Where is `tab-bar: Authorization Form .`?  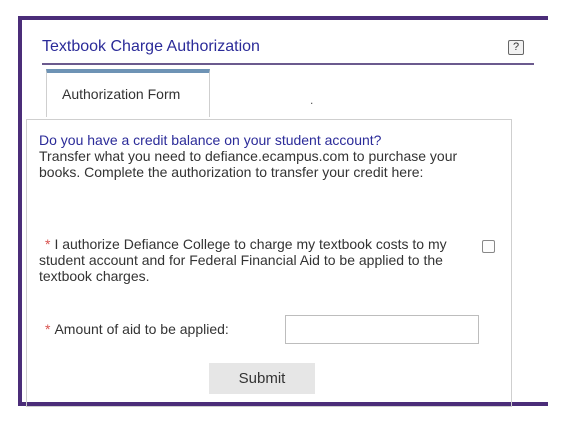
tab-bar: Authorization Form . is located at coordinates (288, 93).